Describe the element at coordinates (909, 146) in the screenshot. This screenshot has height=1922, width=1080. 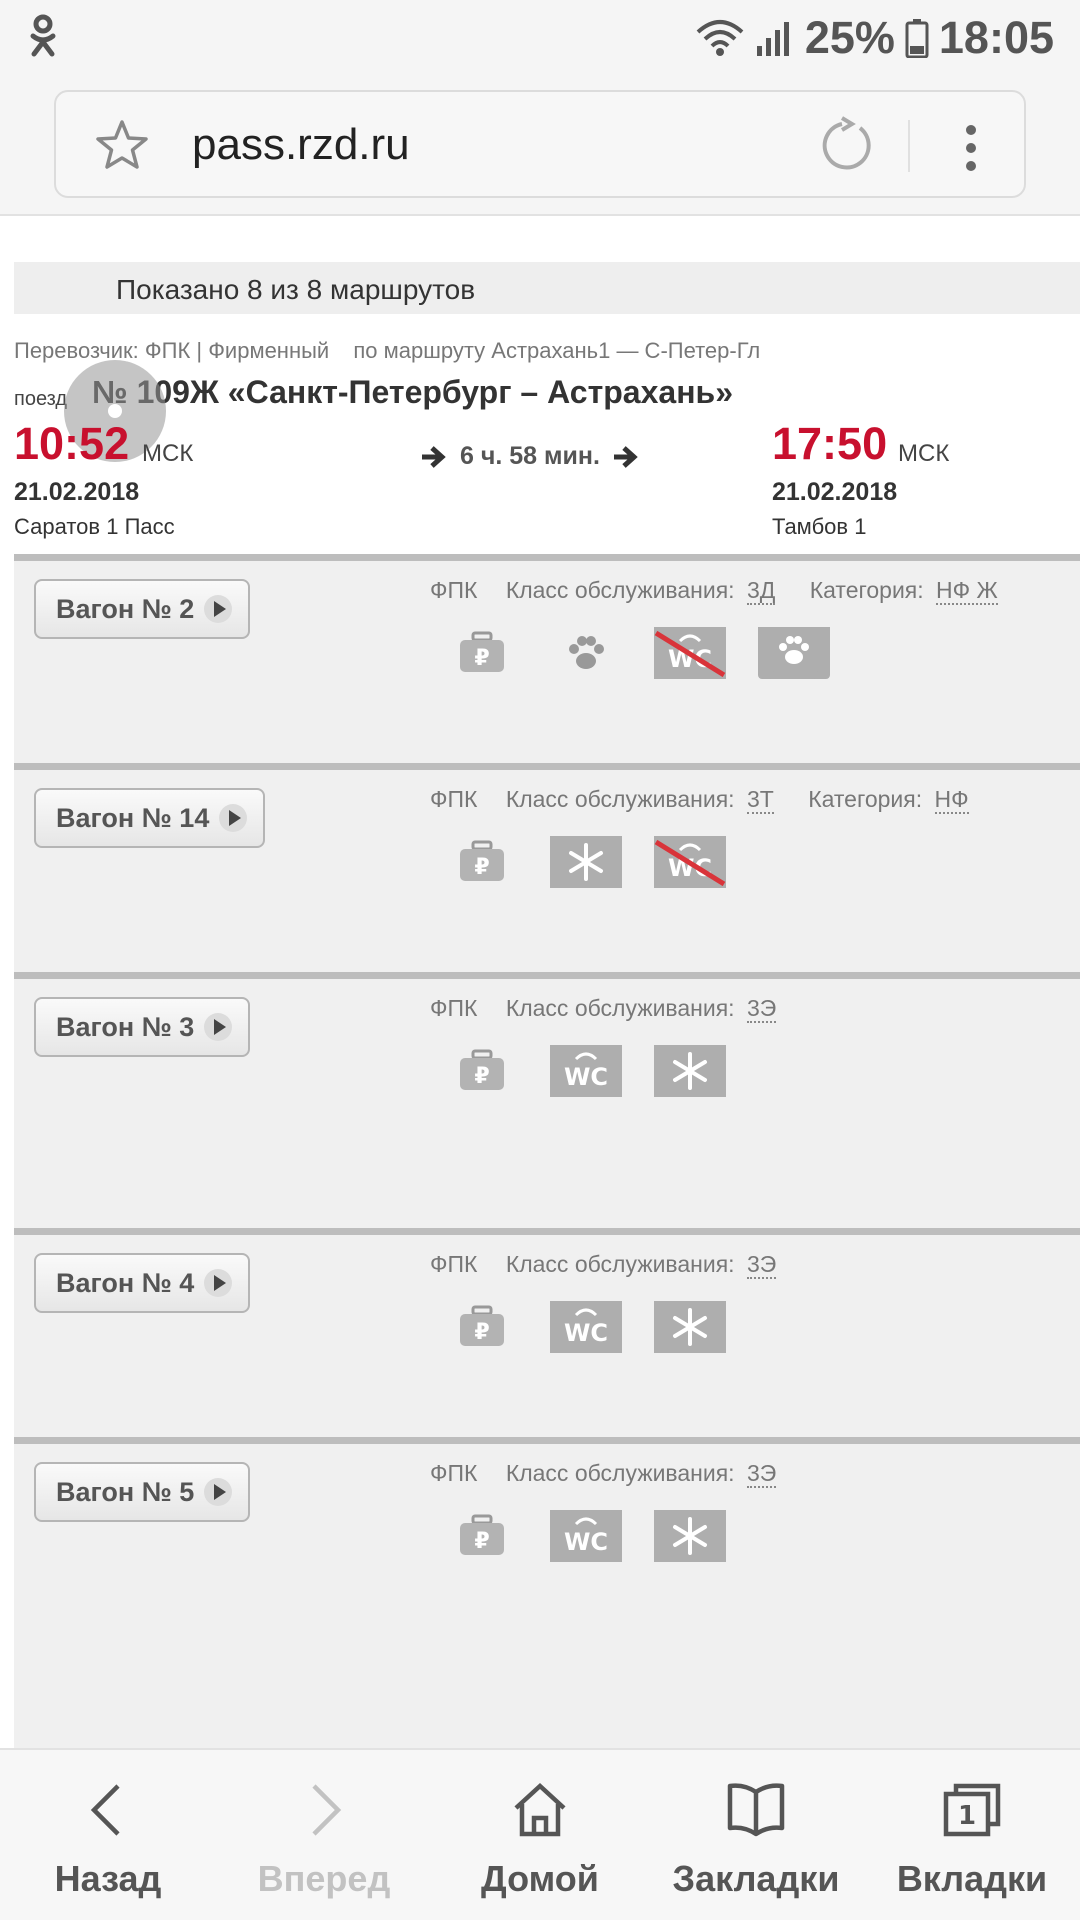
I see `divider` at that location.